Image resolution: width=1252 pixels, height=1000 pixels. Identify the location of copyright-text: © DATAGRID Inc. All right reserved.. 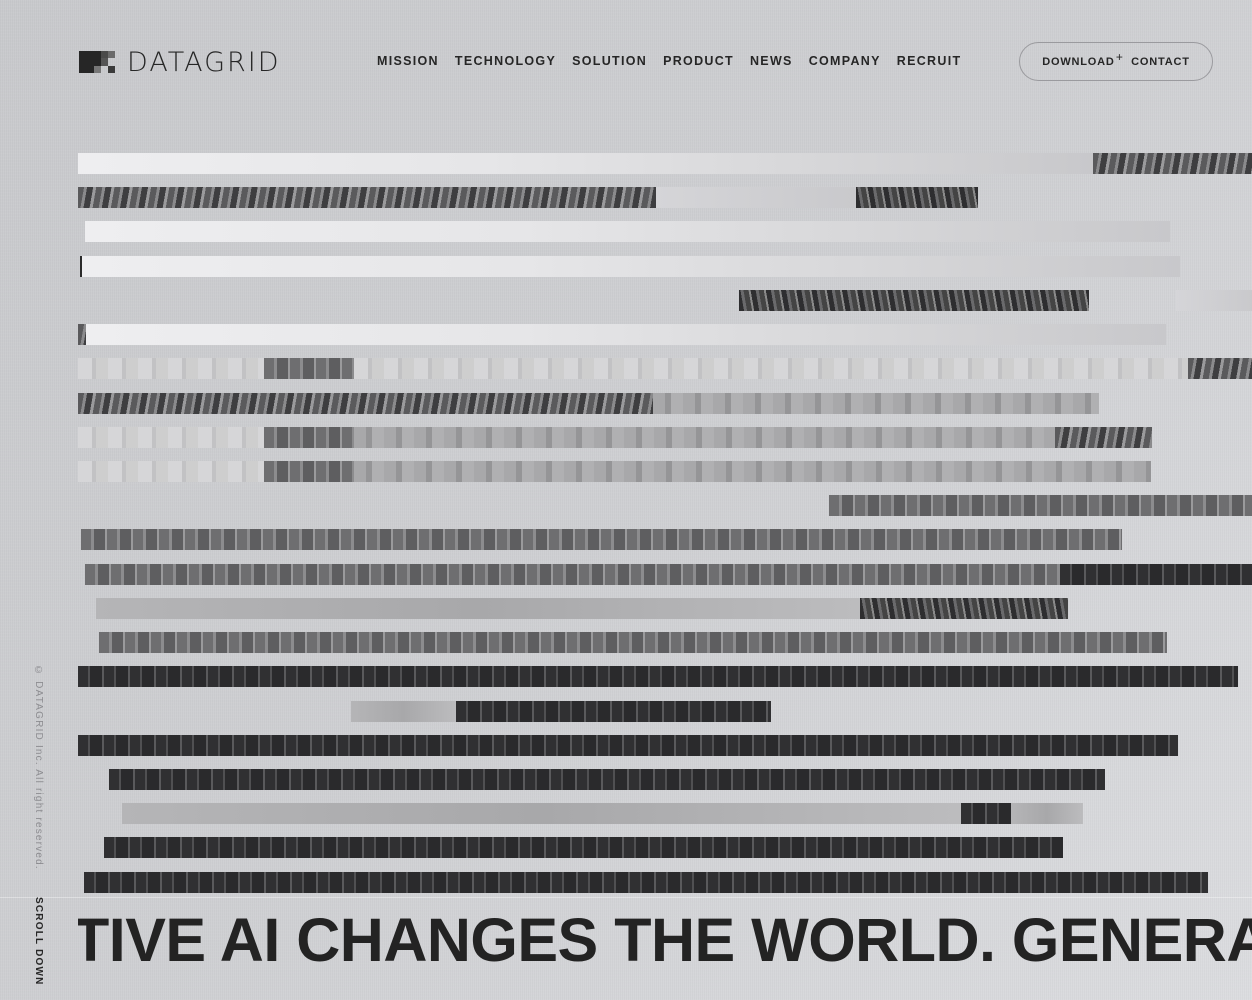
(38, 767).